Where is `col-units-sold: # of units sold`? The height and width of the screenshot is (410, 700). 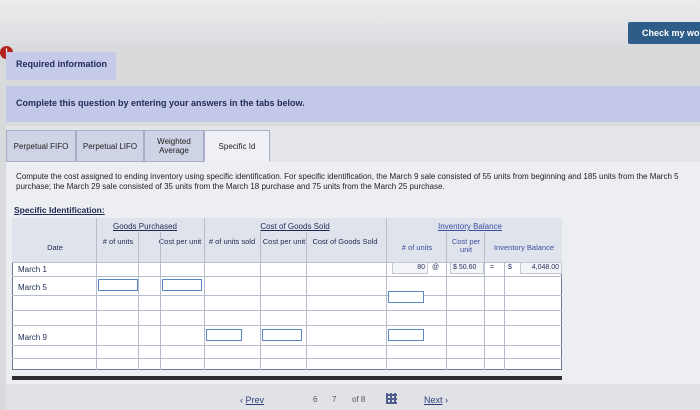 col-units-sold: # of units sold is located at coordinates (232, 241).